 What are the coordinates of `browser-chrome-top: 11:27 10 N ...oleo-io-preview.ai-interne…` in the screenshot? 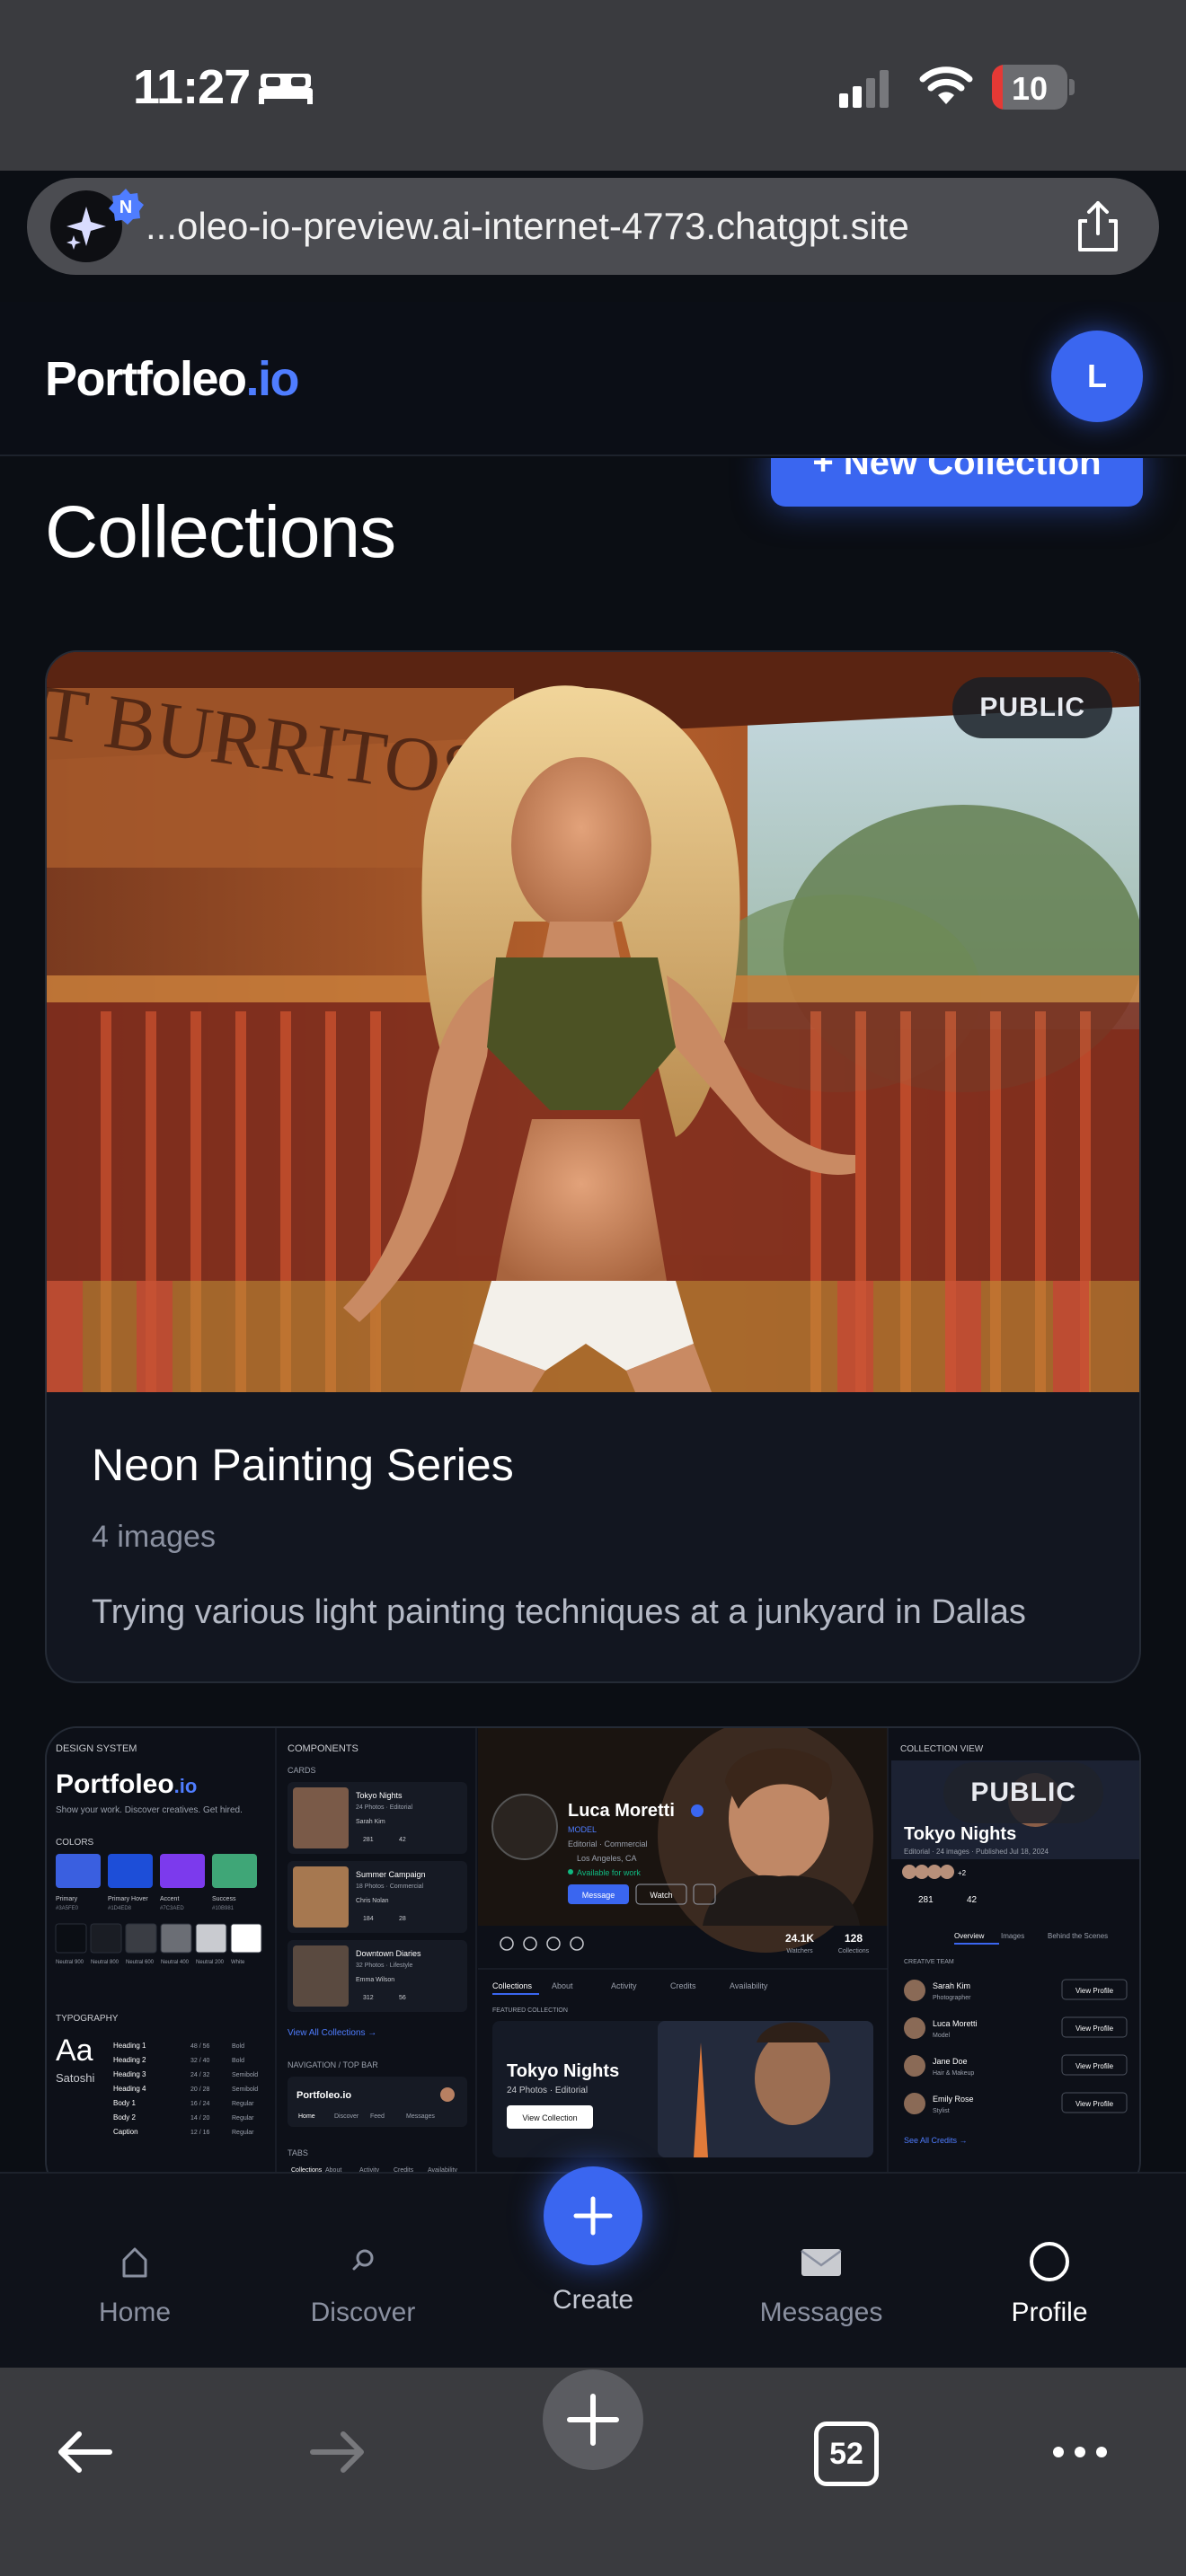 It's located at (593, 137).